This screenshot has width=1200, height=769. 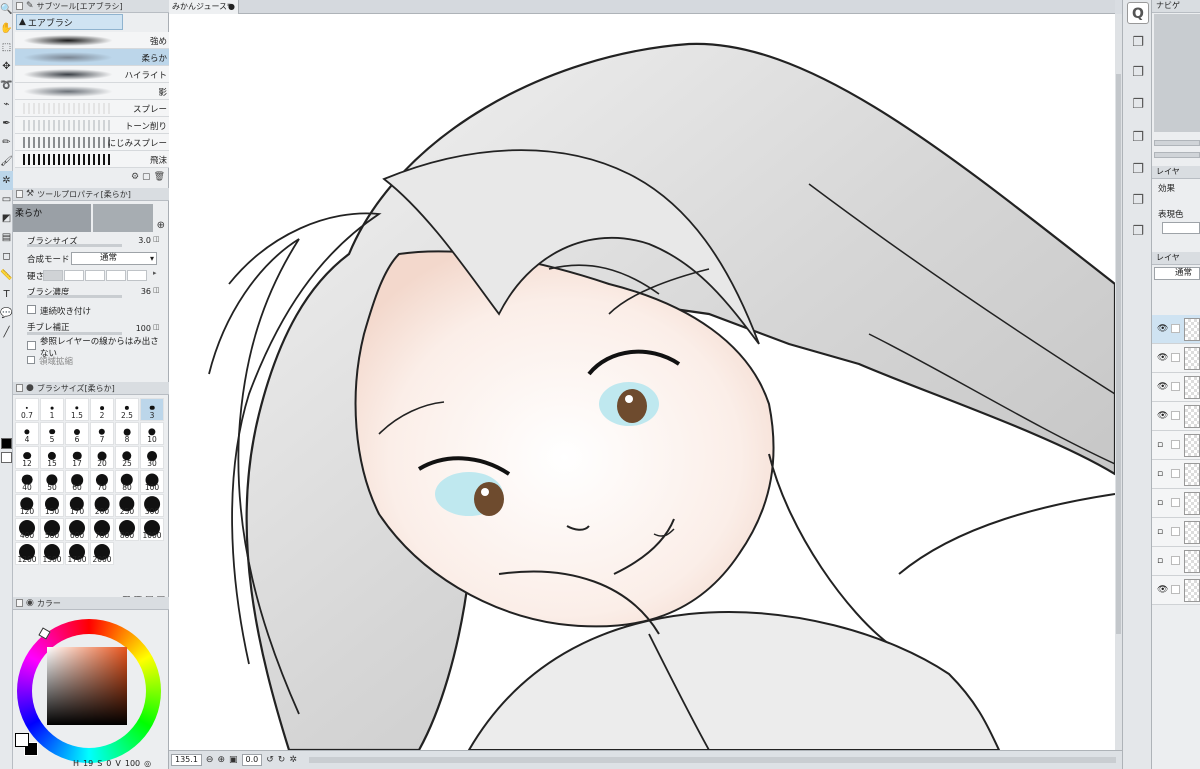 I want to click on brush-size-cell: 800, so click(x=127, y=529).